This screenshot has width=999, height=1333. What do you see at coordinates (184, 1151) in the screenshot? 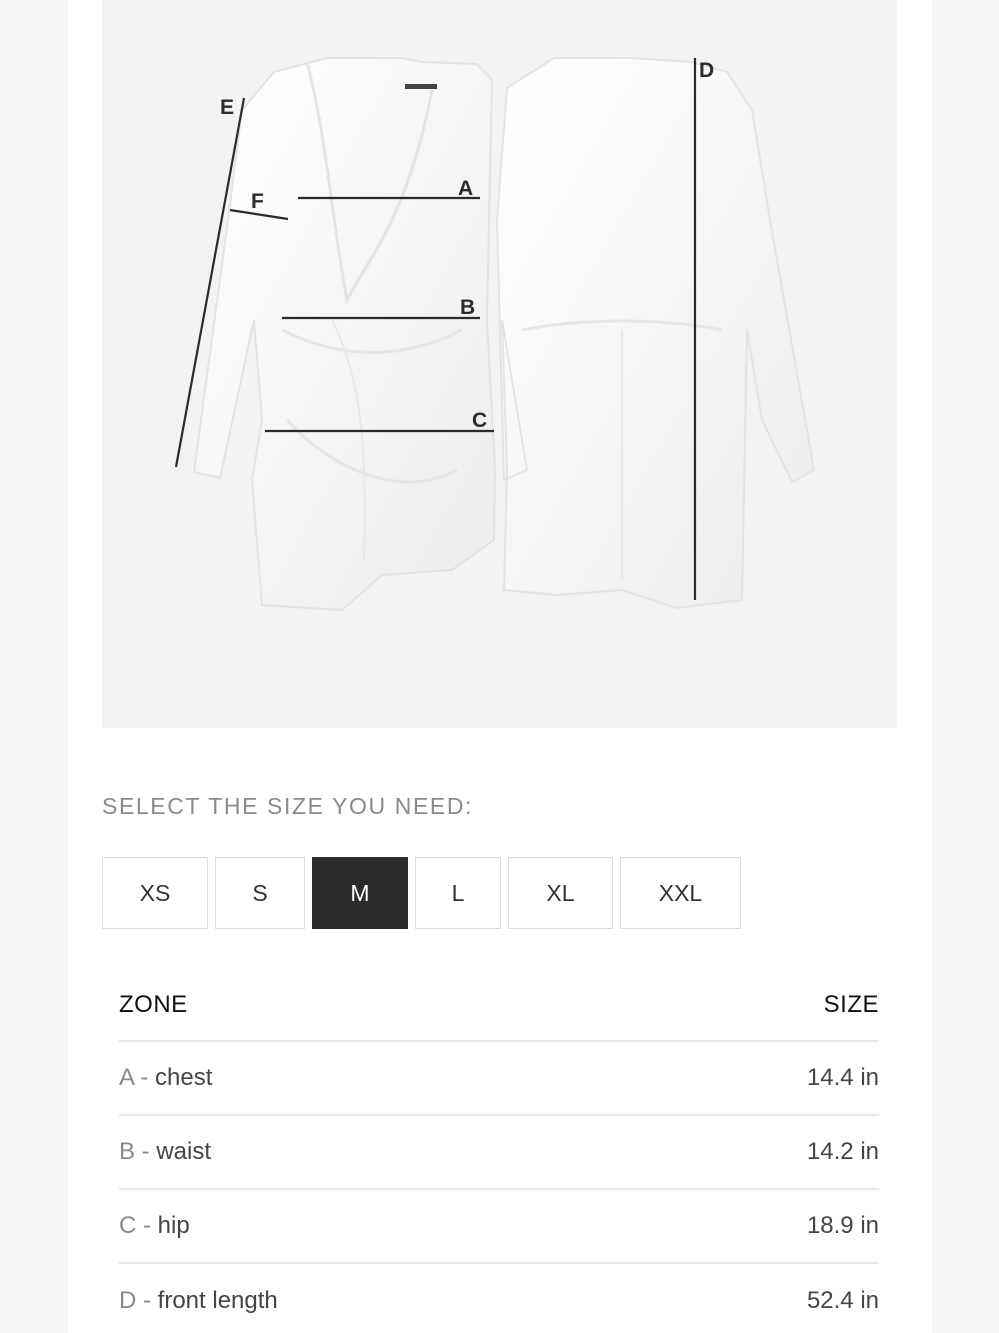
I see `zone-name: waist` at bounding box center [184, 1151].